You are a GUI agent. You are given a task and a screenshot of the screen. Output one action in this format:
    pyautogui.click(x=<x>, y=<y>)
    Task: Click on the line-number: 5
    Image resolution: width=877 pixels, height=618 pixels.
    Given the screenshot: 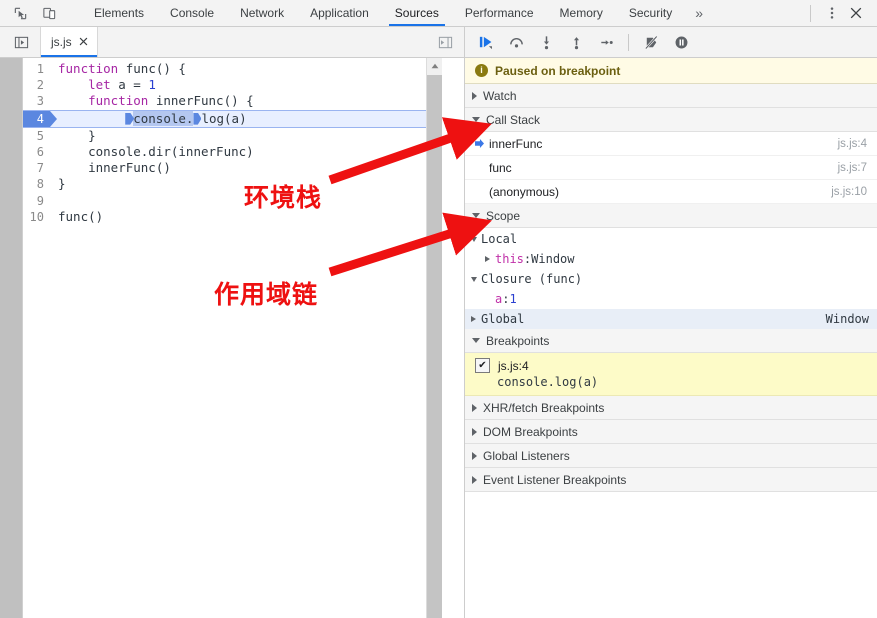 What is the action you would take?
    pyautogui.click(x=36, y=136)
    